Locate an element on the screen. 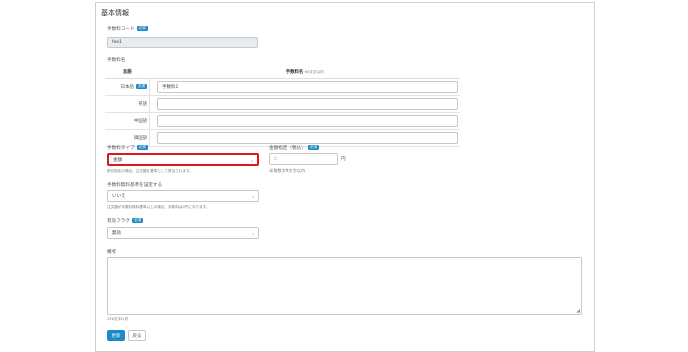 The width and height of the screenshot is (688, 352). fee-type-value: 金額 is located at coordinates (117, 160).